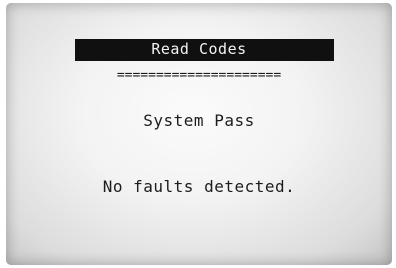 The height and width of the screenshot is (268, 396). Describe the element at coordinates (199, 49) in the screenshot. I see `screen-title: Read Codes` at that location.